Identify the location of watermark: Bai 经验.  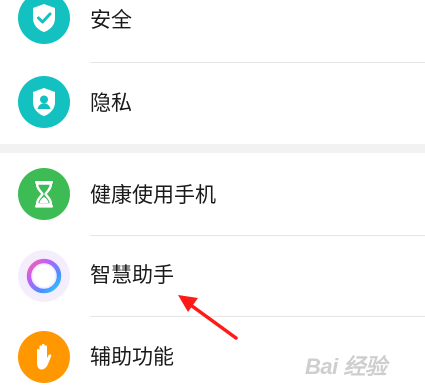
(361, 364).